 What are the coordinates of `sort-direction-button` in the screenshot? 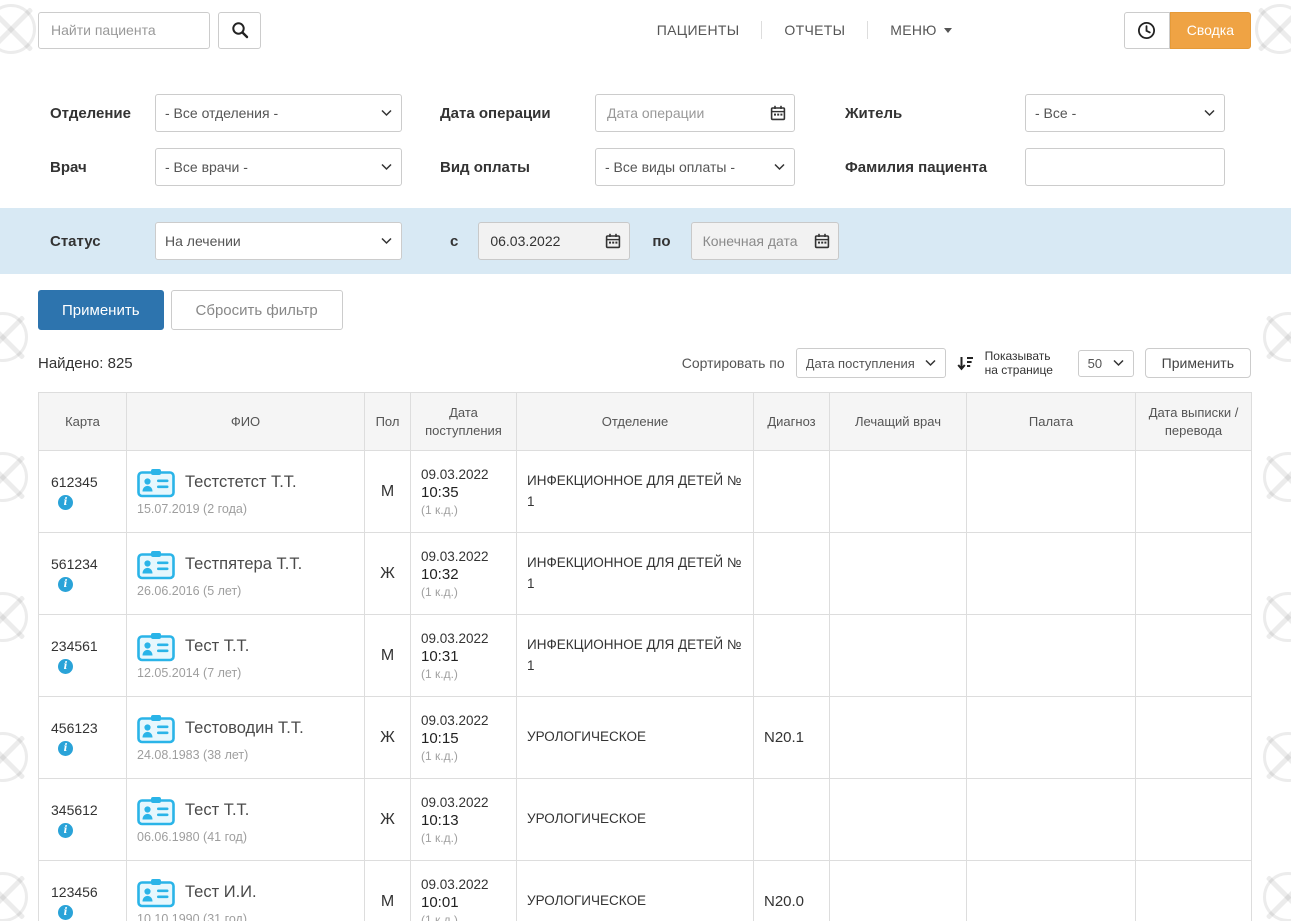 It's located at (965, 363).